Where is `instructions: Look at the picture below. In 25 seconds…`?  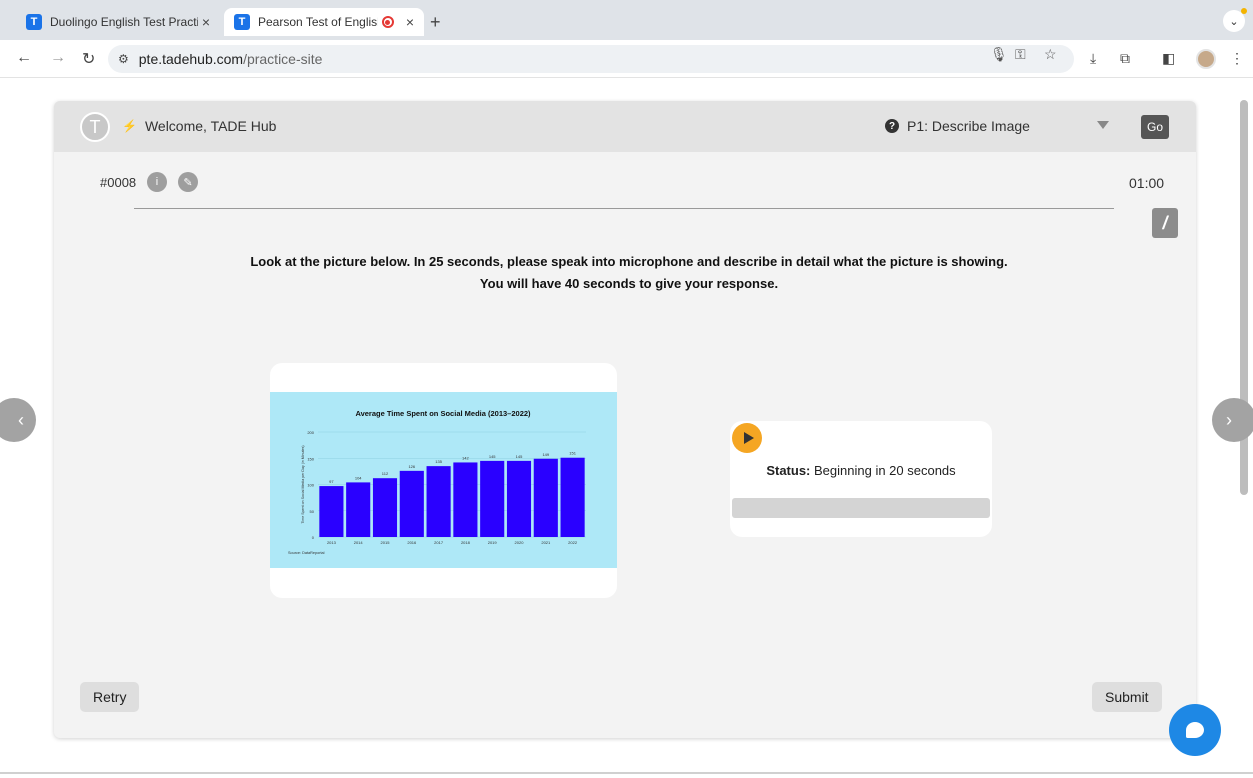
instructions: Look at the picture below. In 25 seconds… is located at coordinates (629, 273).